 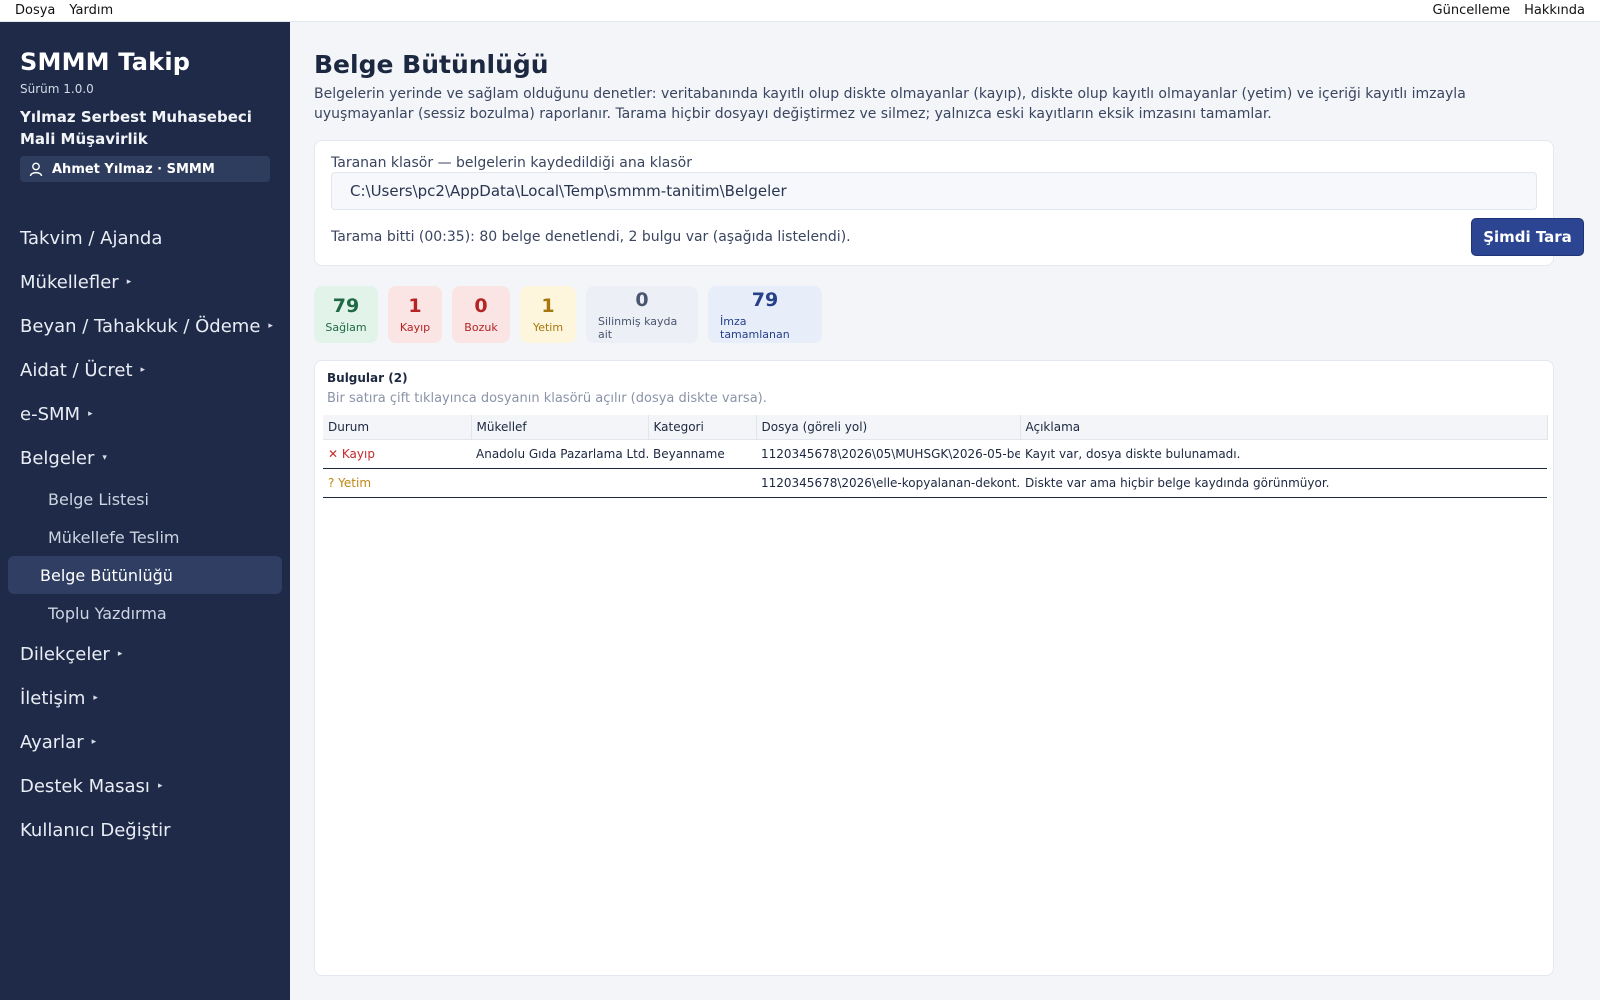 I want to click on sidebar-item-label: Beyan / Tahakkuk / Ödeme, so click(x=140, y=326).